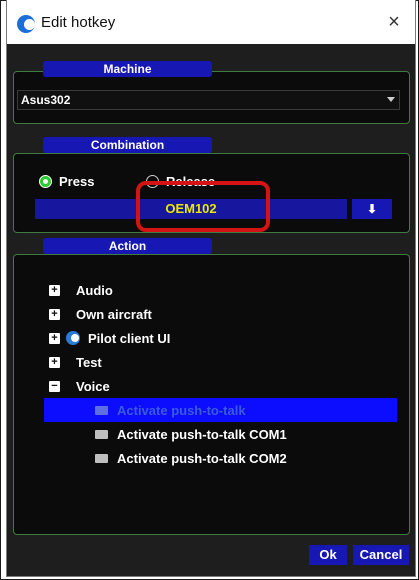  What do you see at coordinates (328, 555) in the screenshot?
I see `ok-button: Ok` at bounding box center [328, 555].